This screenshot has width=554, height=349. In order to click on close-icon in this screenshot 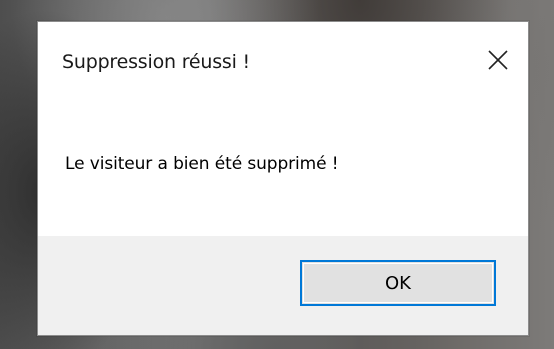, I will do `click(498, 60)`.